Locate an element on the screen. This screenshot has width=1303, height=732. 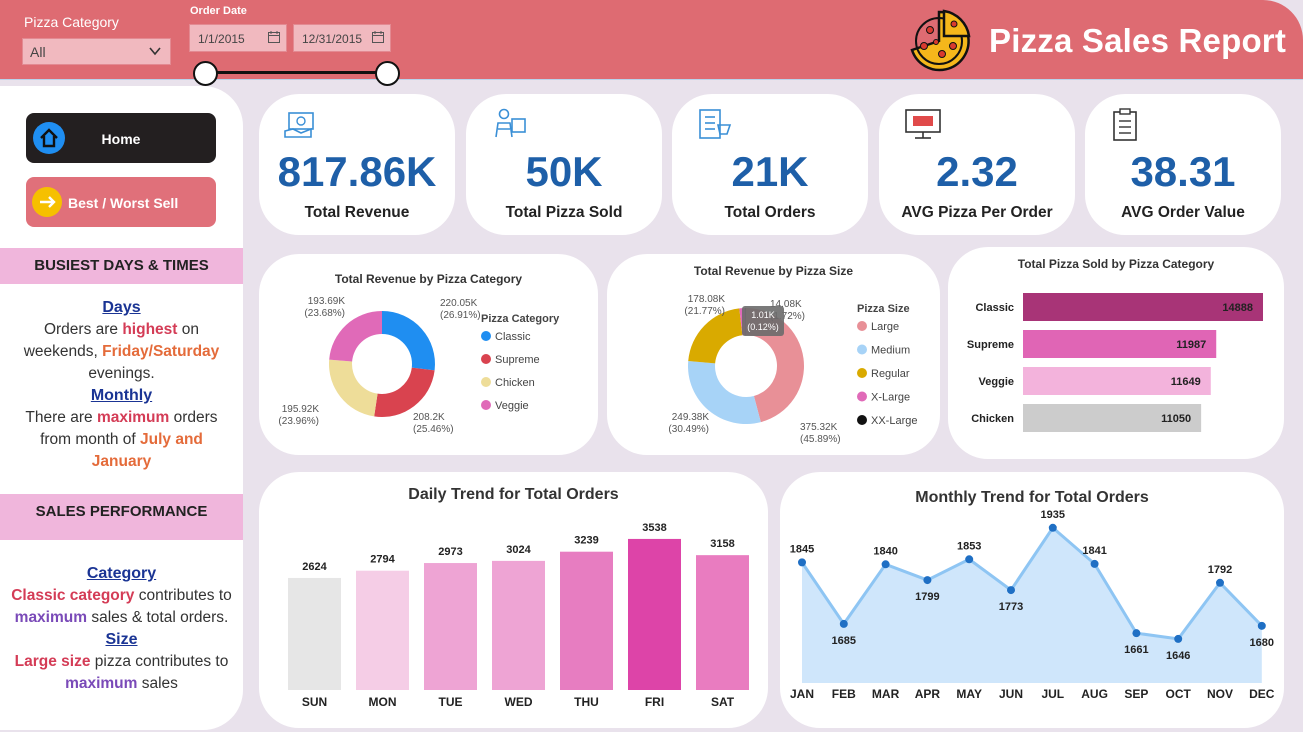
legend-item: Supreme is located at coordinates (517, 360).